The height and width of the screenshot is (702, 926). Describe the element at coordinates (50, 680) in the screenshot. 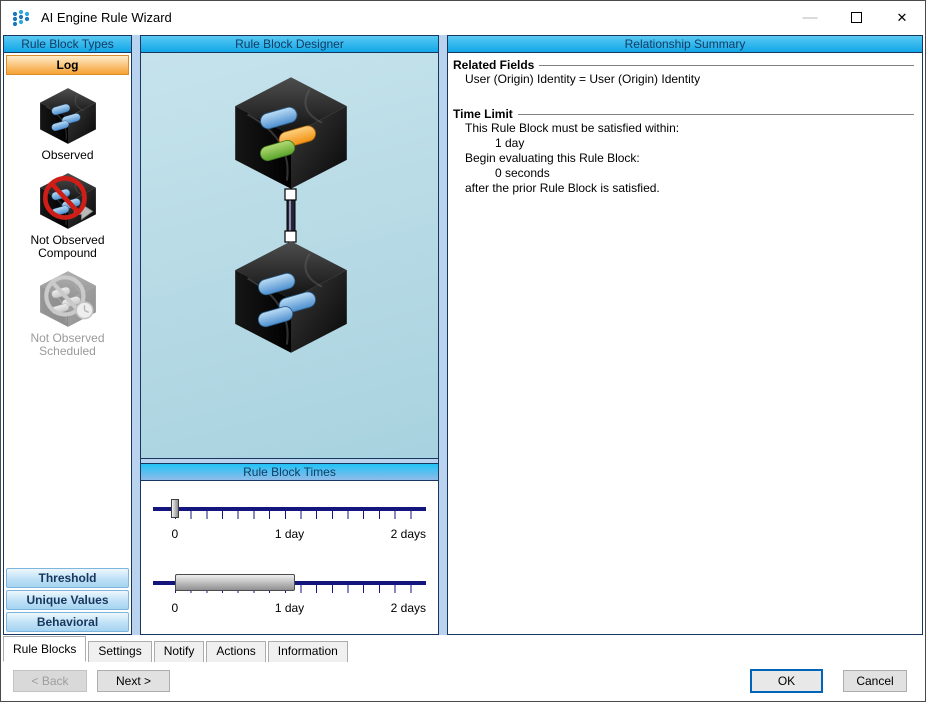

I see `back-button: < Back` at that location.